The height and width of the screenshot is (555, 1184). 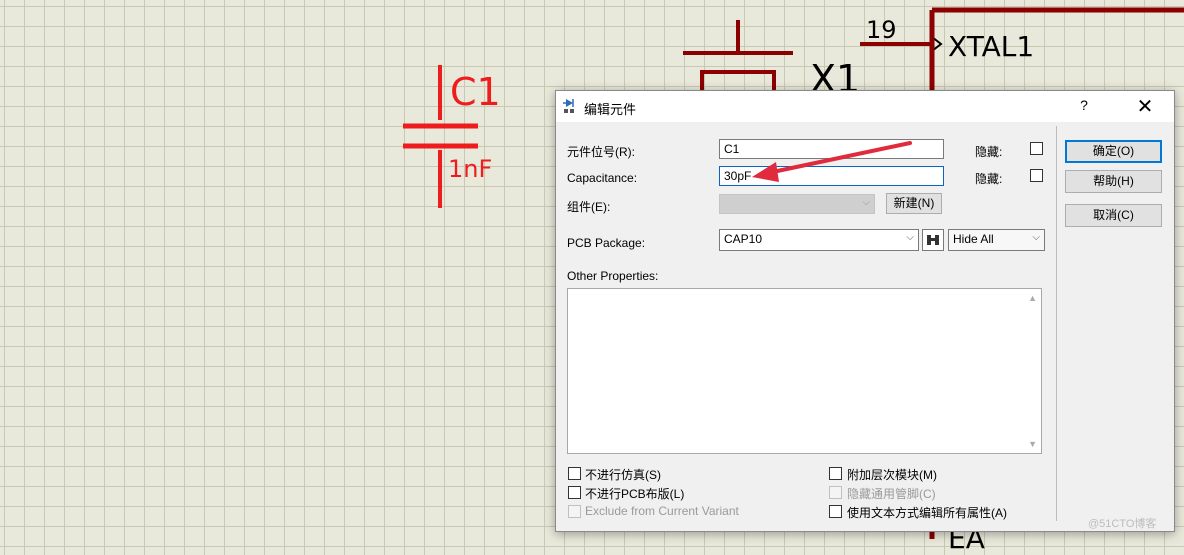 What do you see at coordinates (568, 106) in the screenshot?
I see `component-icon` at bounding box center [568, 106].